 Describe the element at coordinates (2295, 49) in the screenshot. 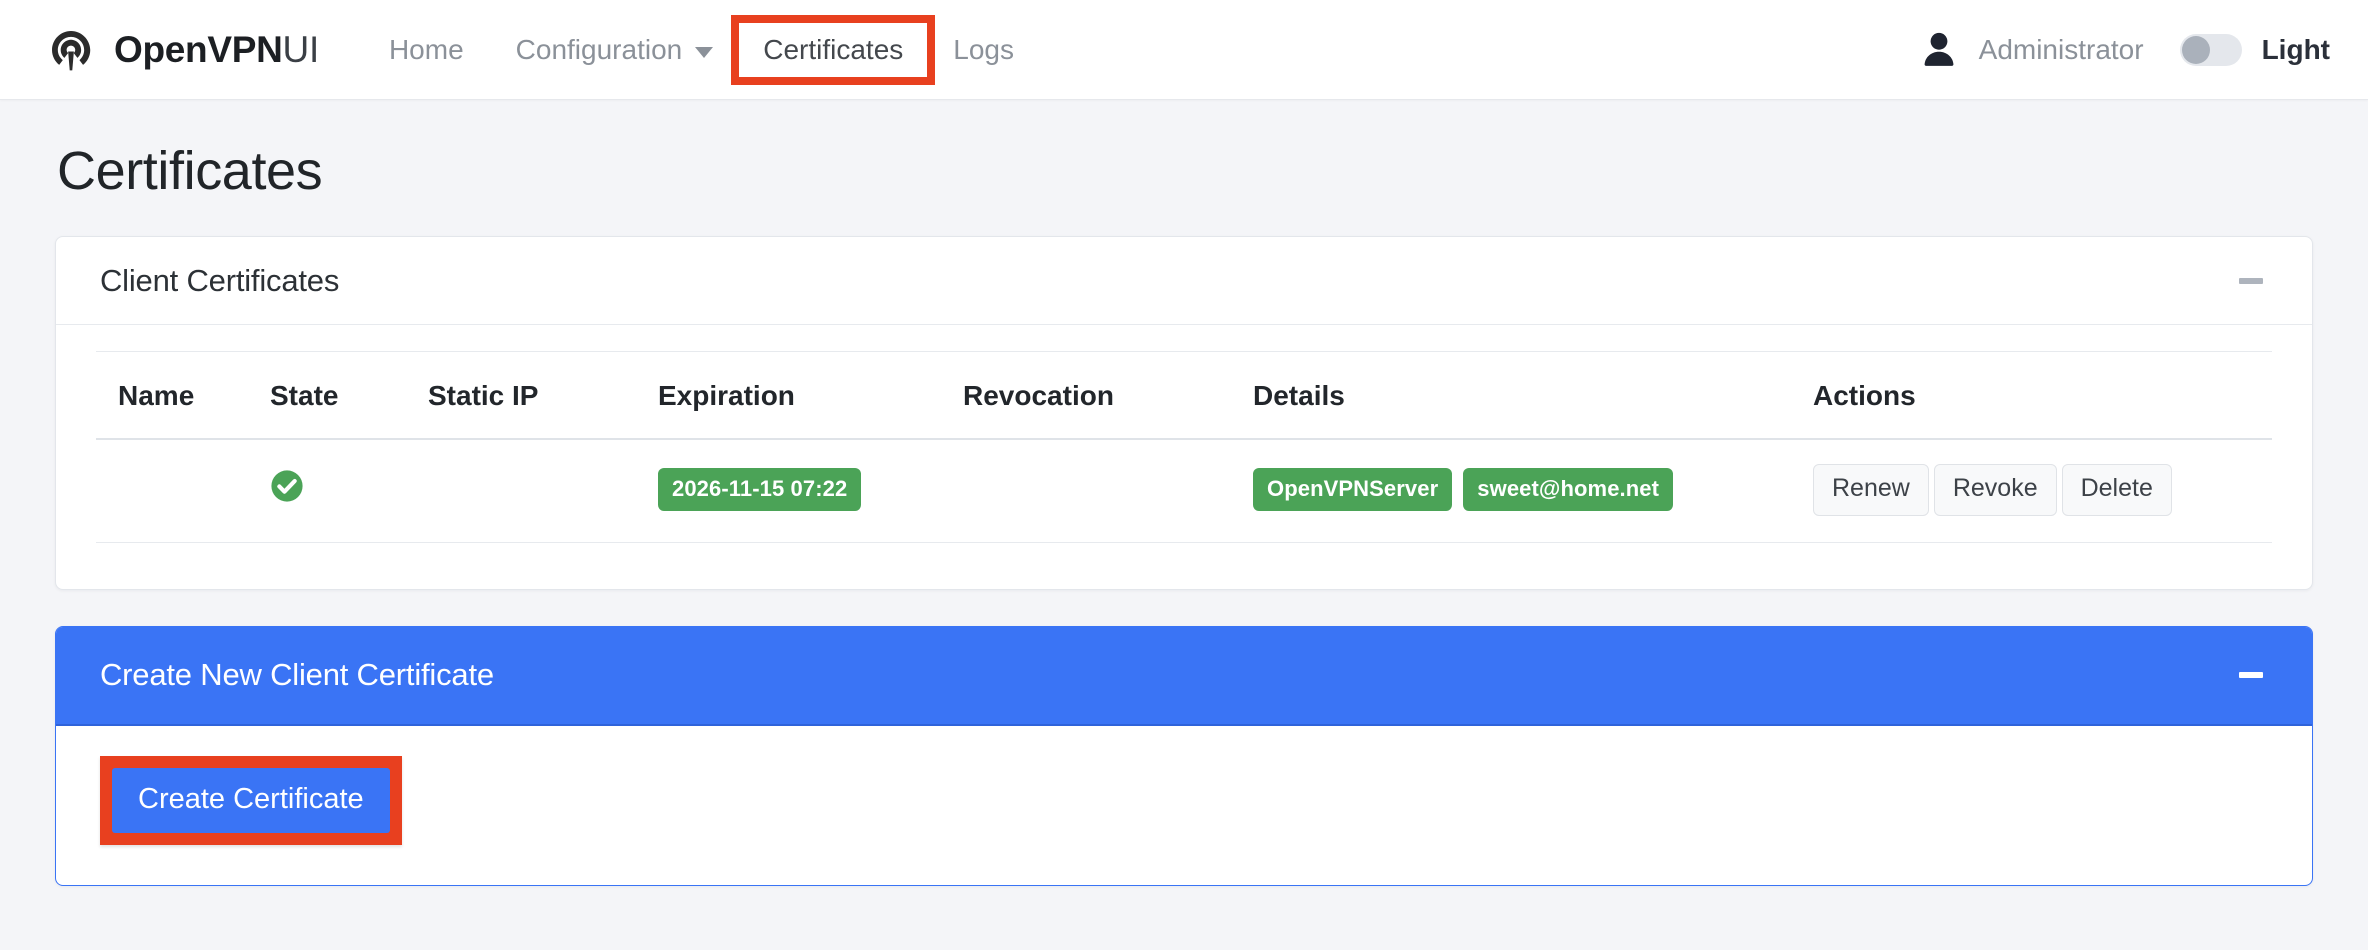

I see `theme-mode-label: Light` at that location.